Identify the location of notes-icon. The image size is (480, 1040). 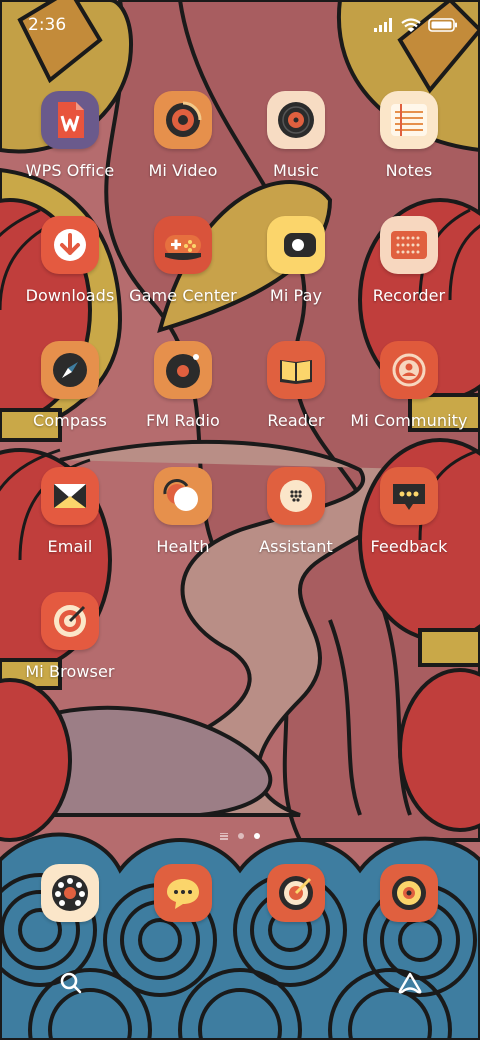
(409, 120).